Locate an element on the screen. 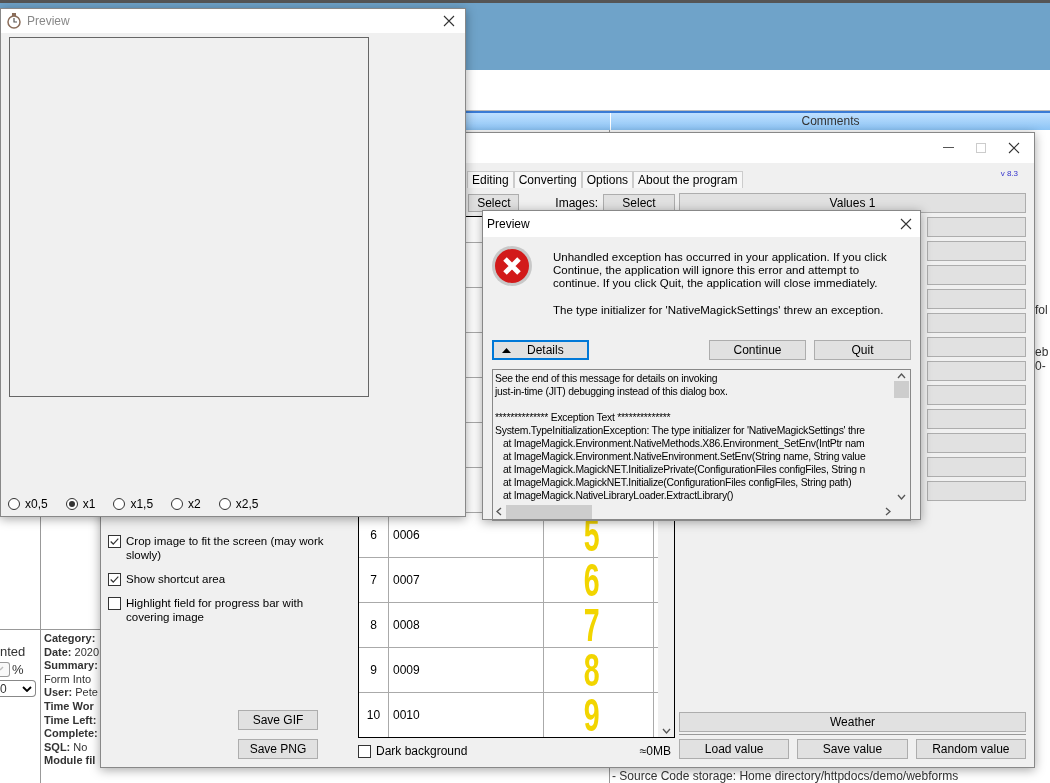 This screenshot has width=1050, height=783. cell-text: fol is located at coordinates (1041, 310).